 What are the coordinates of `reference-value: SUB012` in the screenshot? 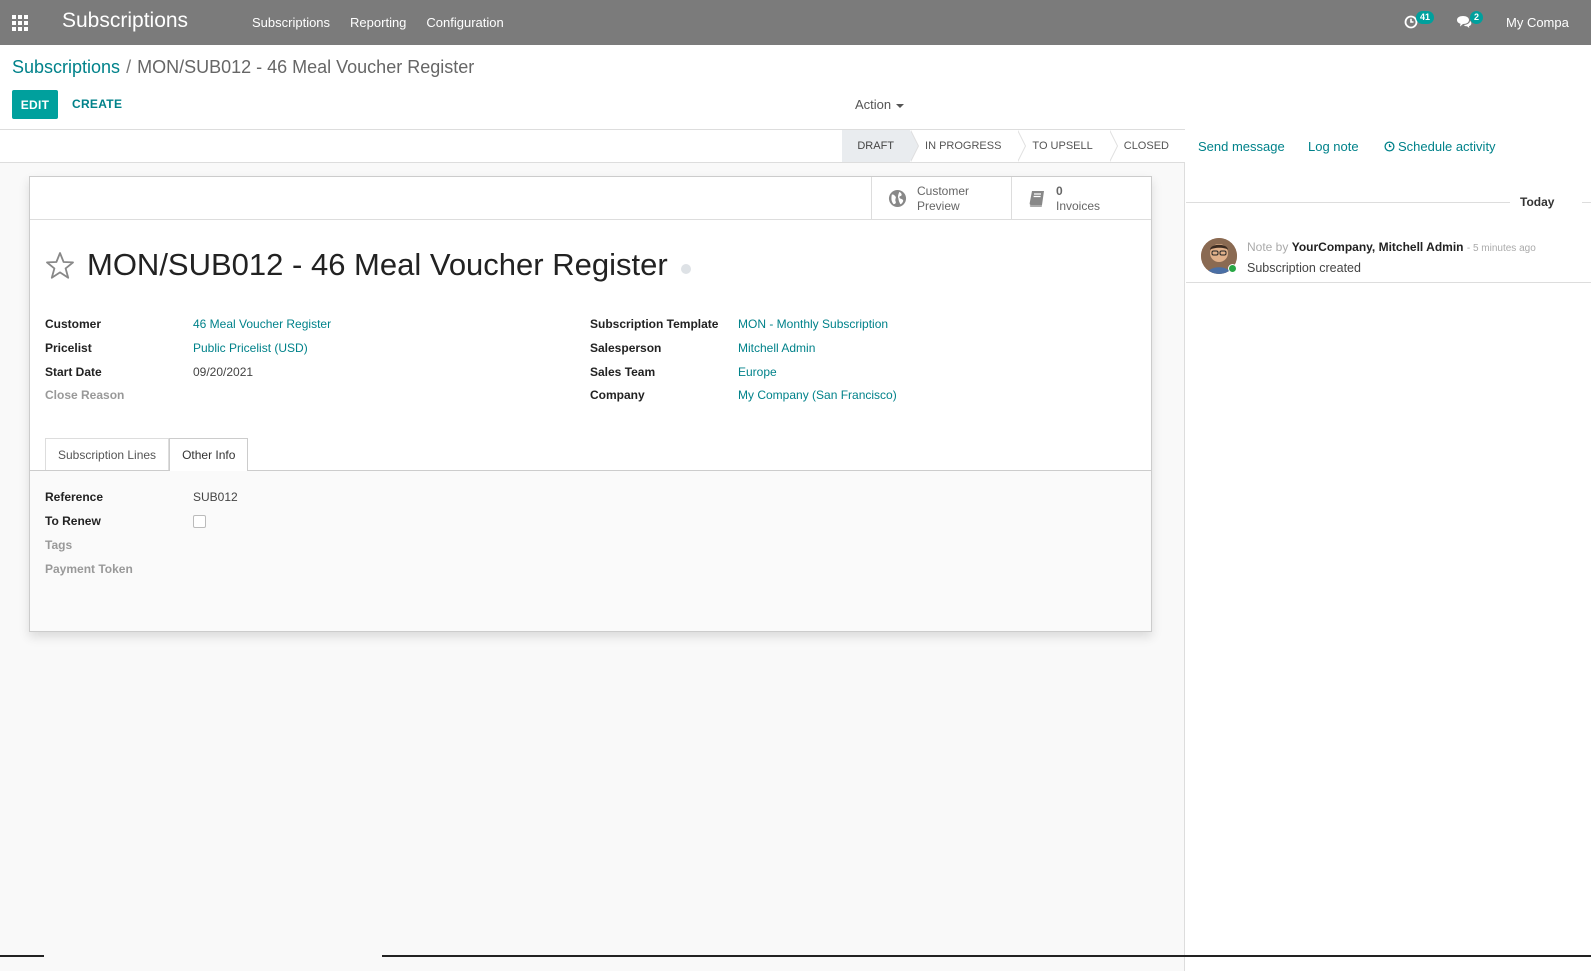 It's located at (215, 497).